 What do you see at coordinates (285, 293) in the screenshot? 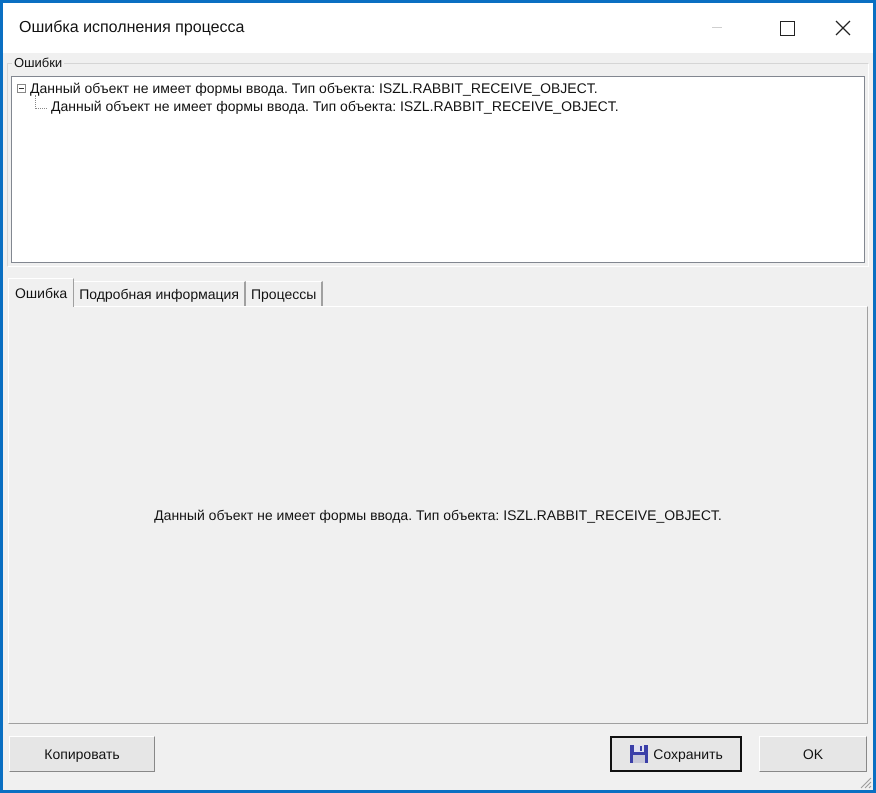
I see `tab: Процессы` at bounding box center [285, 293].